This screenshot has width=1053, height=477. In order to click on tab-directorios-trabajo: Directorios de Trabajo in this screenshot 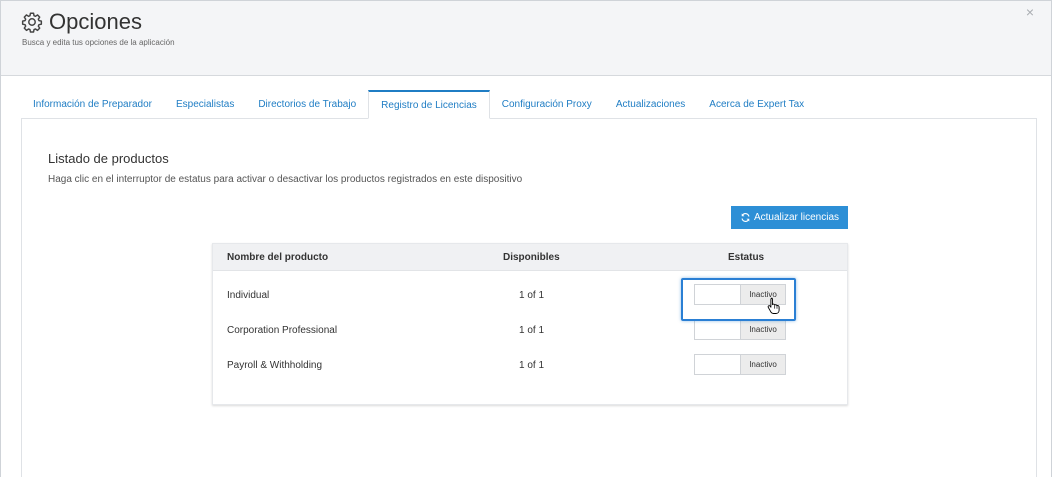, I will do `click(307, 104)`.